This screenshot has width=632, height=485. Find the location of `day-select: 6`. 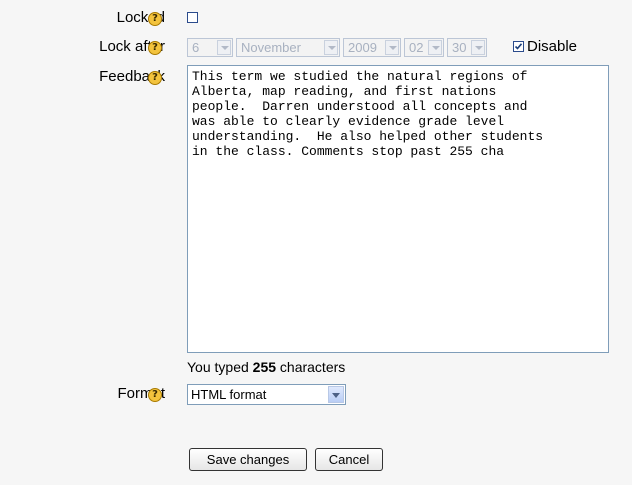

day-select: 6 is located at coordinates (210, 47).